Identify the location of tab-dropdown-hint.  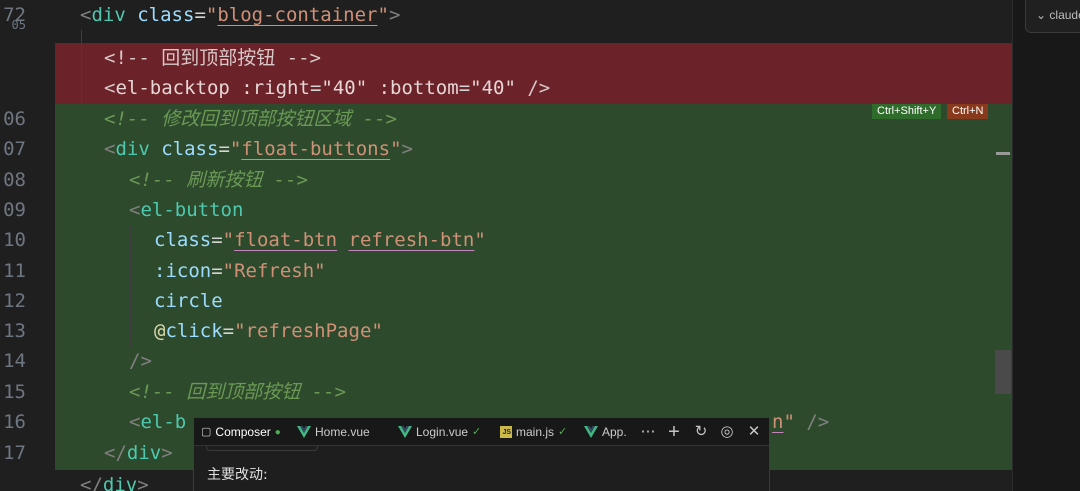
(262, 448).